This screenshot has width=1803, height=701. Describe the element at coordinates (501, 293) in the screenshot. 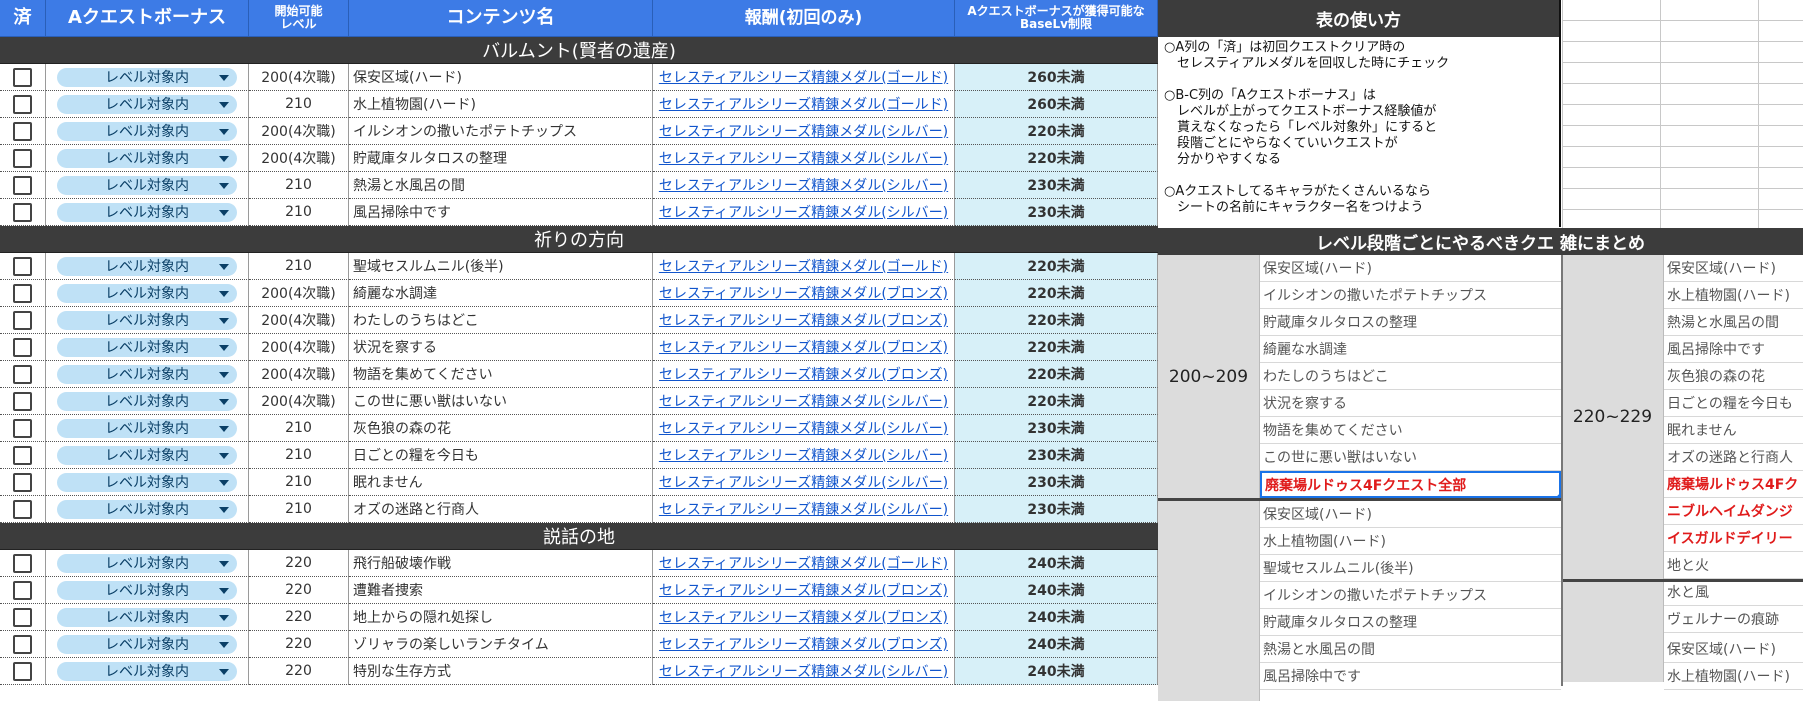

I see `content-name-cell: 綺麗な水調達` at that location.